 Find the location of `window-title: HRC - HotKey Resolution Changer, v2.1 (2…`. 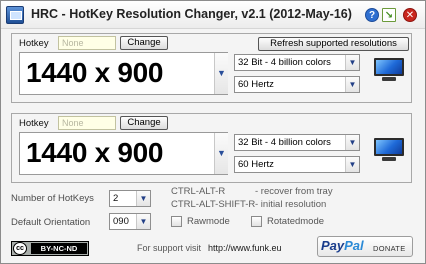

window-title: HRC - HotKey Resolution Changer, v2.1 (2… is located at coordinates (191, 14).